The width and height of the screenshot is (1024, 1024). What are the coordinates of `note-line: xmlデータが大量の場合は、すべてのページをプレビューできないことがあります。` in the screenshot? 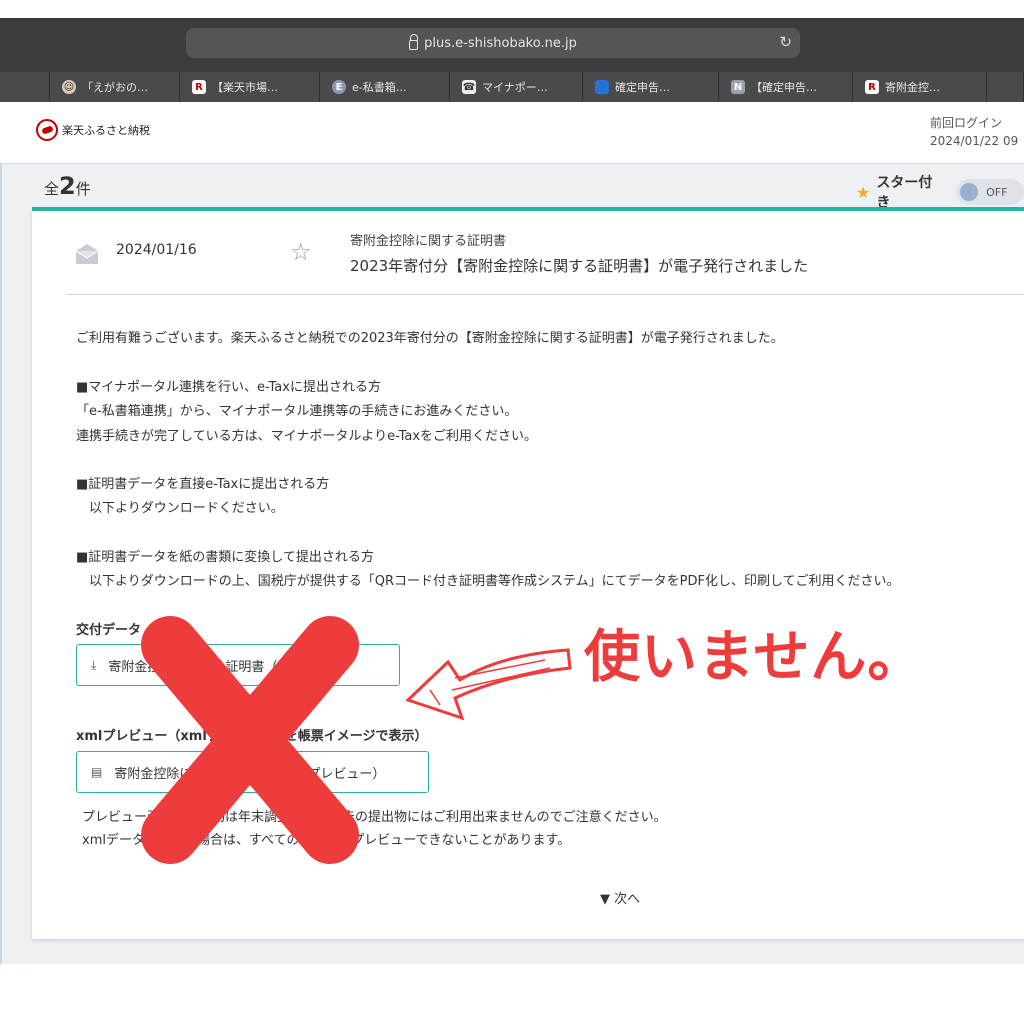 It's located at (326, 840).